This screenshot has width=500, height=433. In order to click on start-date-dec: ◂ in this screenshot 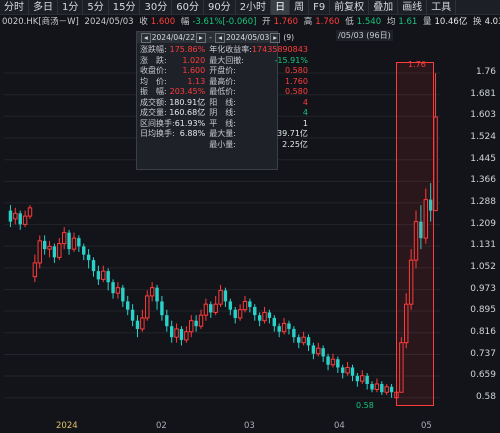, I will do `click(146, 38)`.